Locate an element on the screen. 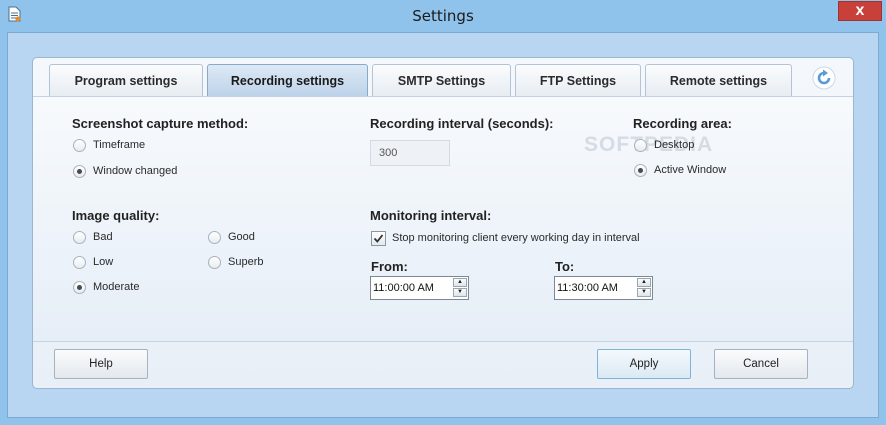  radio-label: Superb is located at coordinates (246, 262).